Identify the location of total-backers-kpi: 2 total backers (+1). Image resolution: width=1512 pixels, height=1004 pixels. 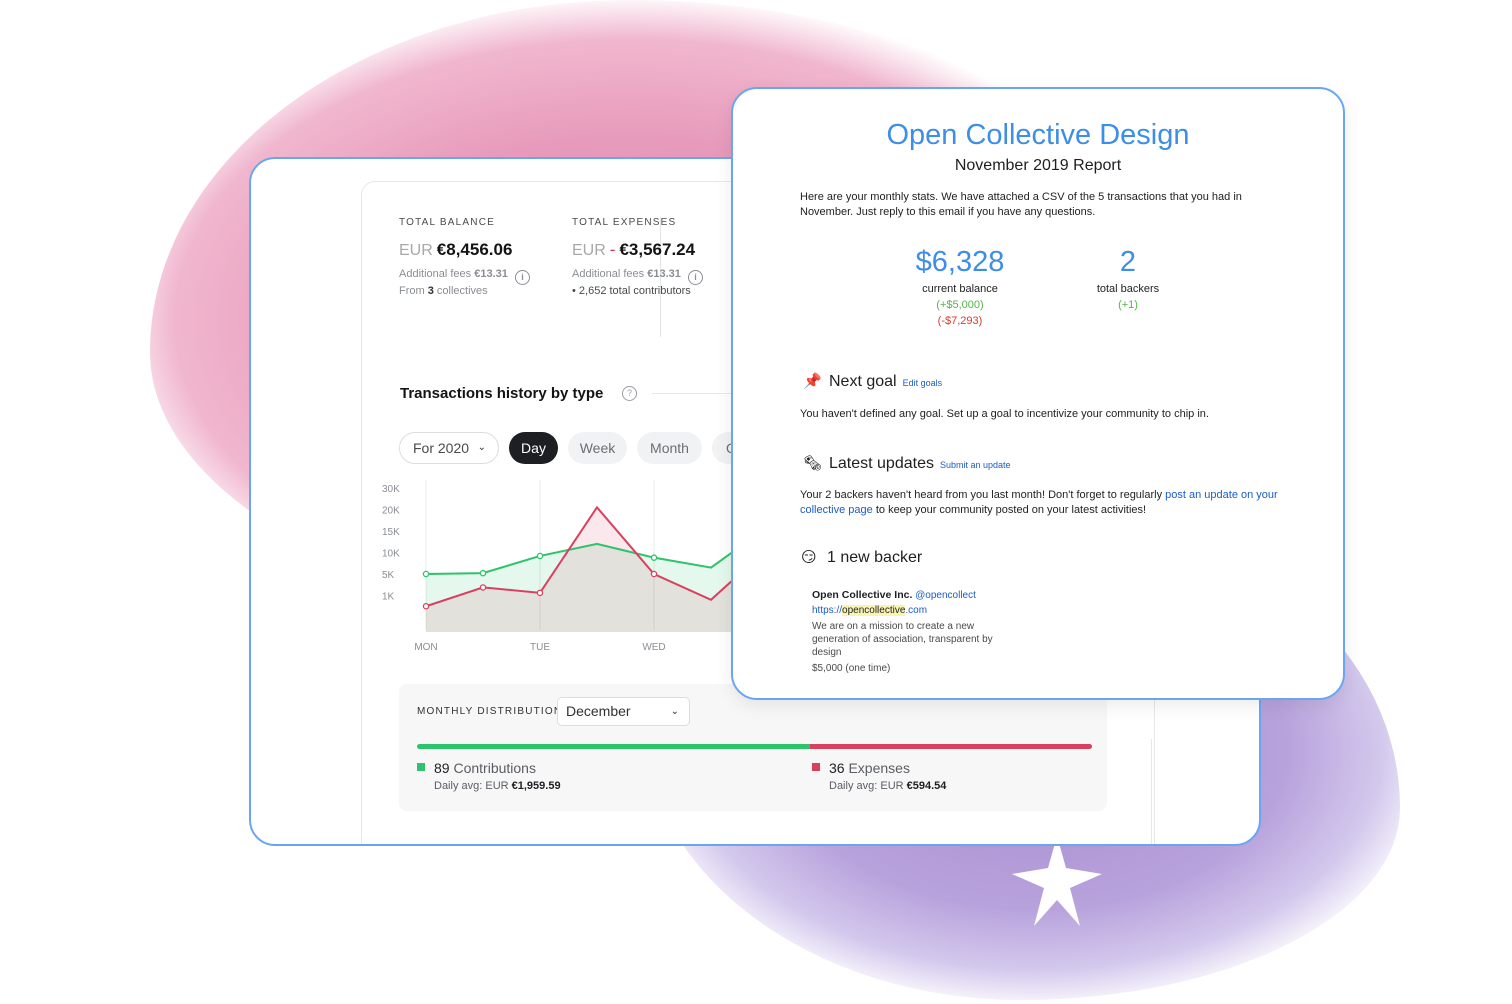
(1128, 278).